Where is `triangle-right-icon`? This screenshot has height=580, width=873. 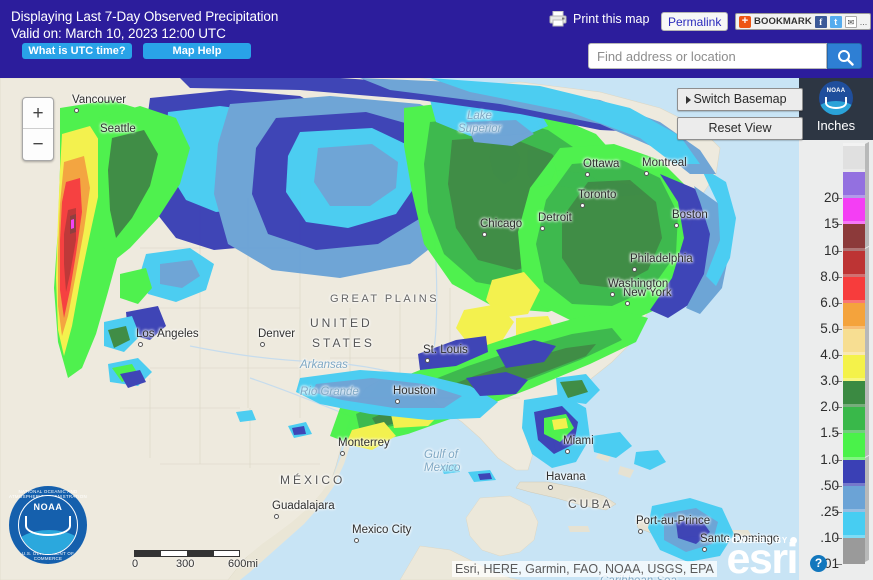 triangle-right-icon is located at coordinates (688, 100).